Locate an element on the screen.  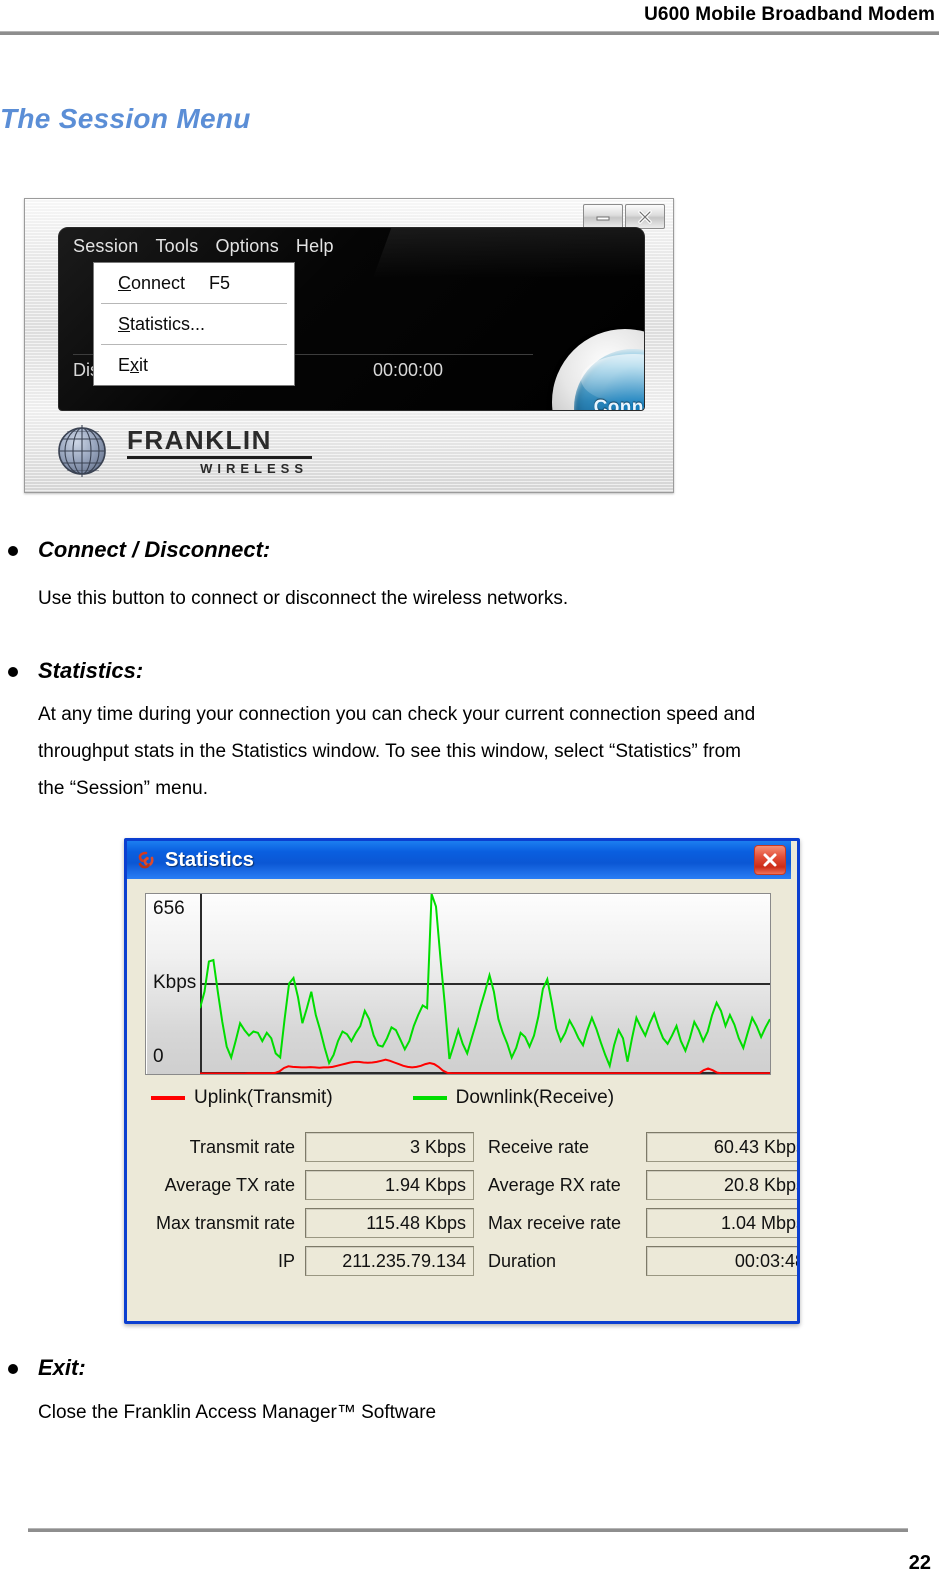
window-controls is located at coordinates (624, 216).